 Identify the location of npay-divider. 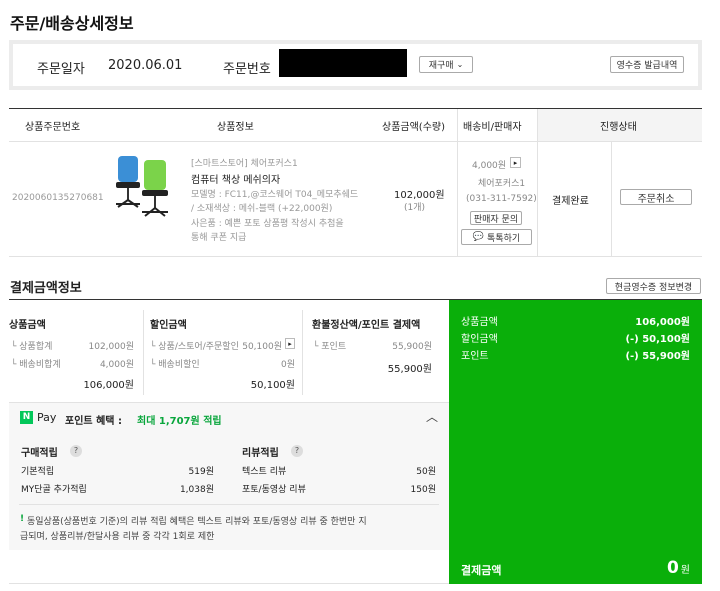
(229, 504).